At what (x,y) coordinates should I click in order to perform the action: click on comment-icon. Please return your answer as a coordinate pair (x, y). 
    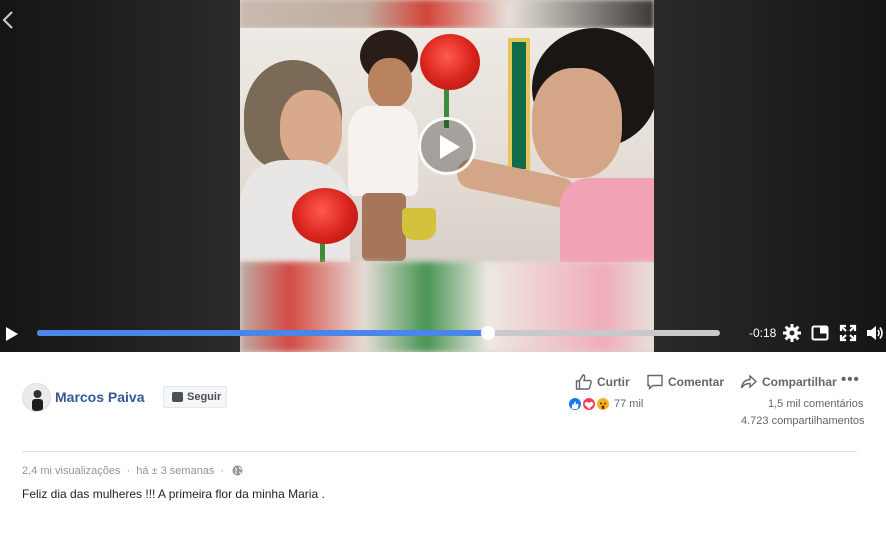
    Looking at the image, I should click on (655, 382).